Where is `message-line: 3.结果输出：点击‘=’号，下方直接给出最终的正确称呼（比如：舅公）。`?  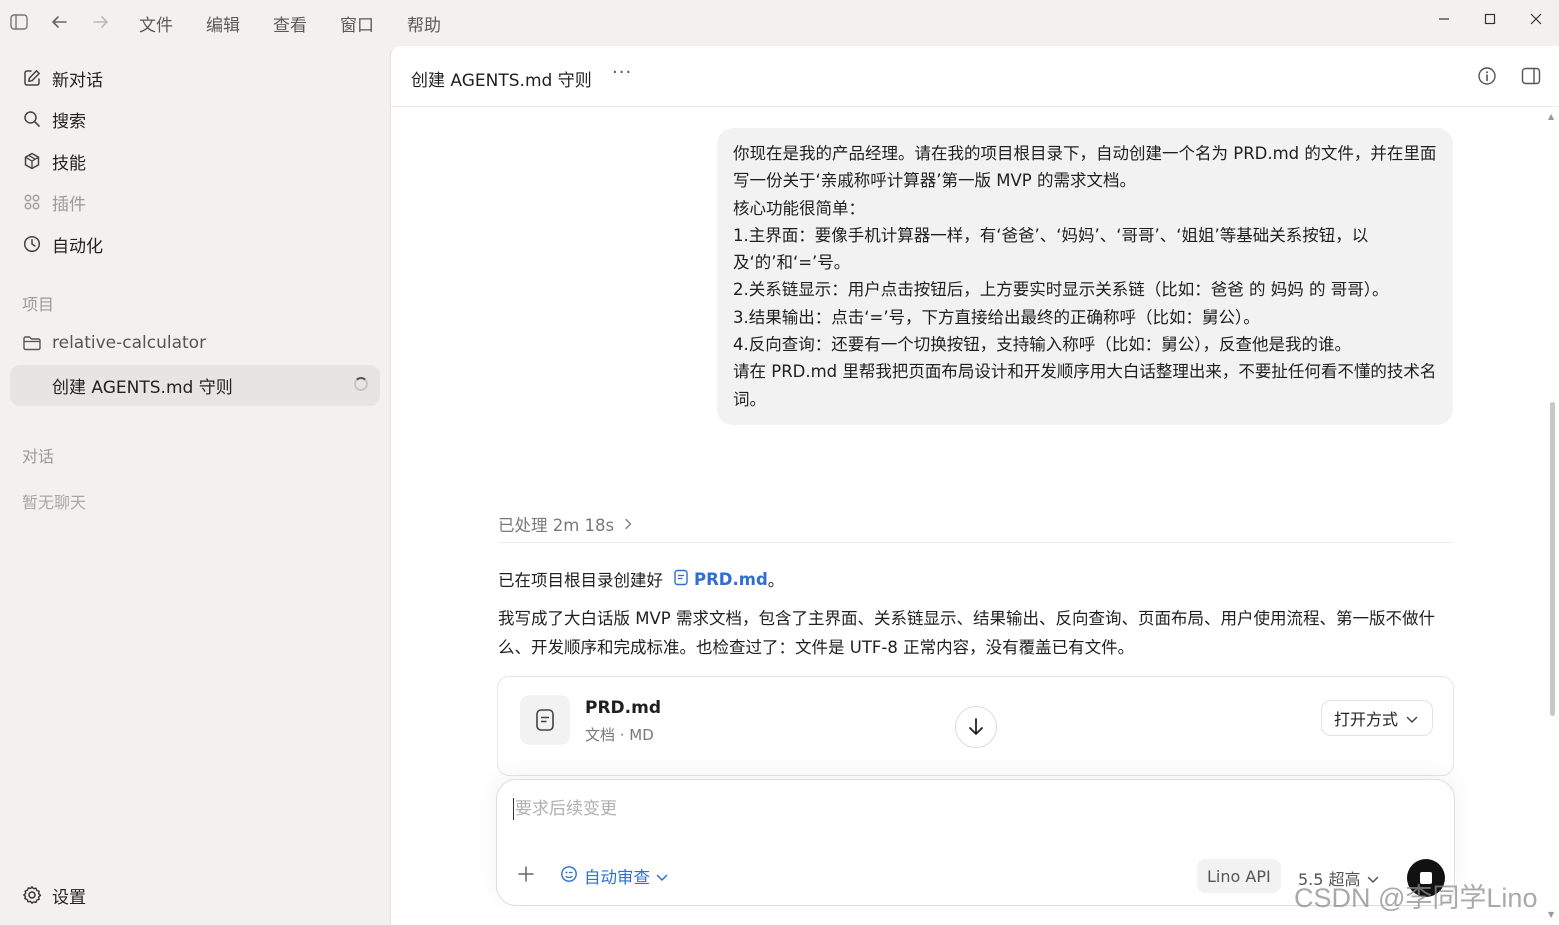 message-line: 3.结果输出：点击‘=’号，下方直接给出最终的正确称呼（比如：舅公）。 is located at coordinates (996, 317).